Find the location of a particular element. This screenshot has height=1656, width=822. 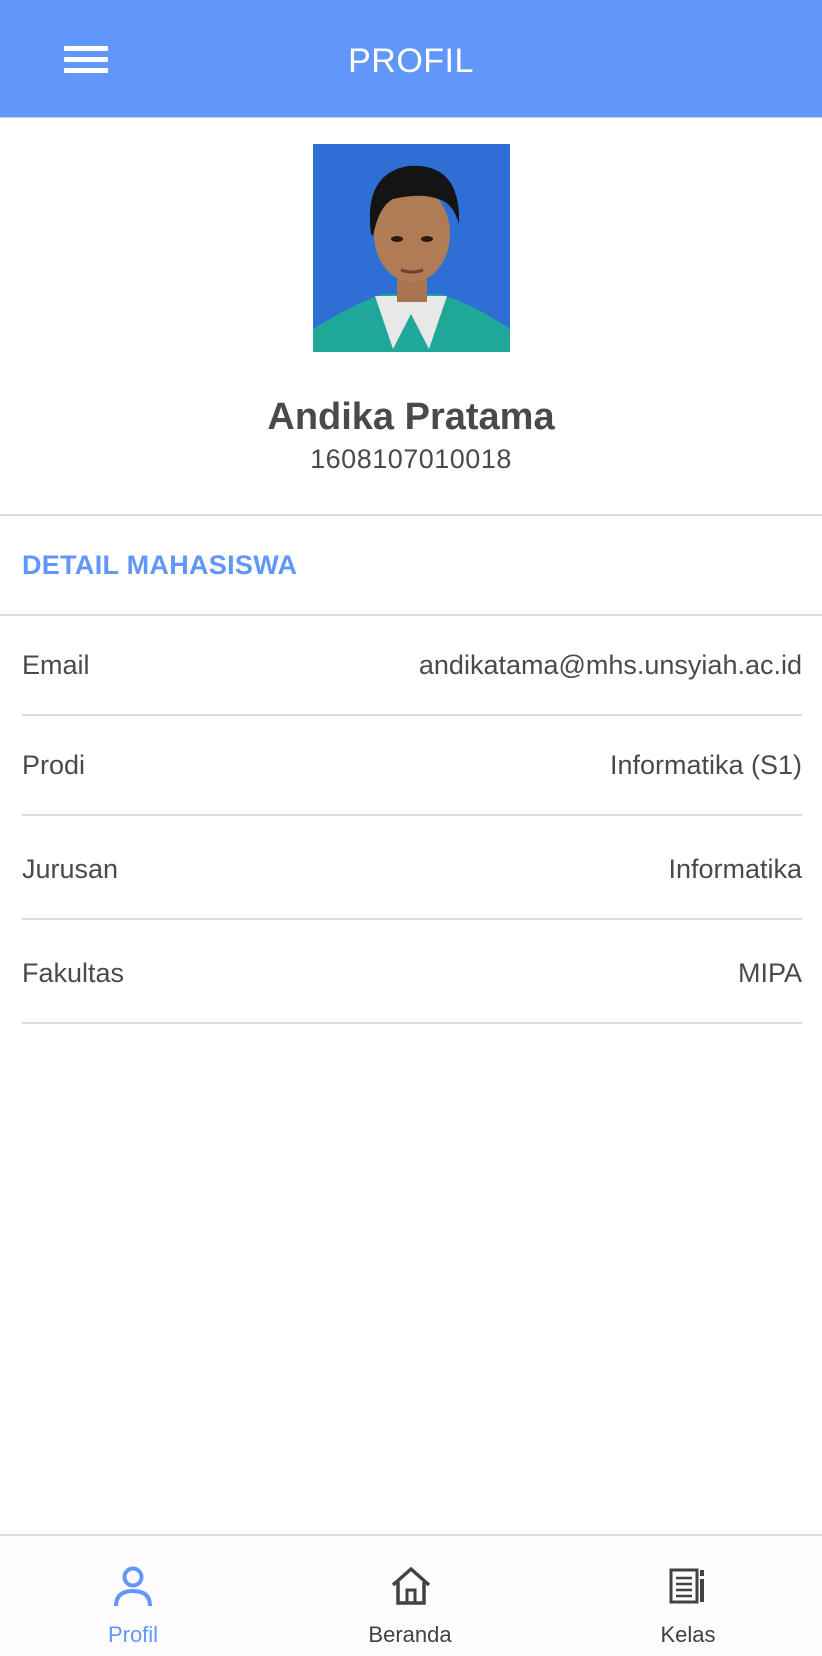

section-title: DETAIL MAHASISWA is located at coordinates (160, 565).